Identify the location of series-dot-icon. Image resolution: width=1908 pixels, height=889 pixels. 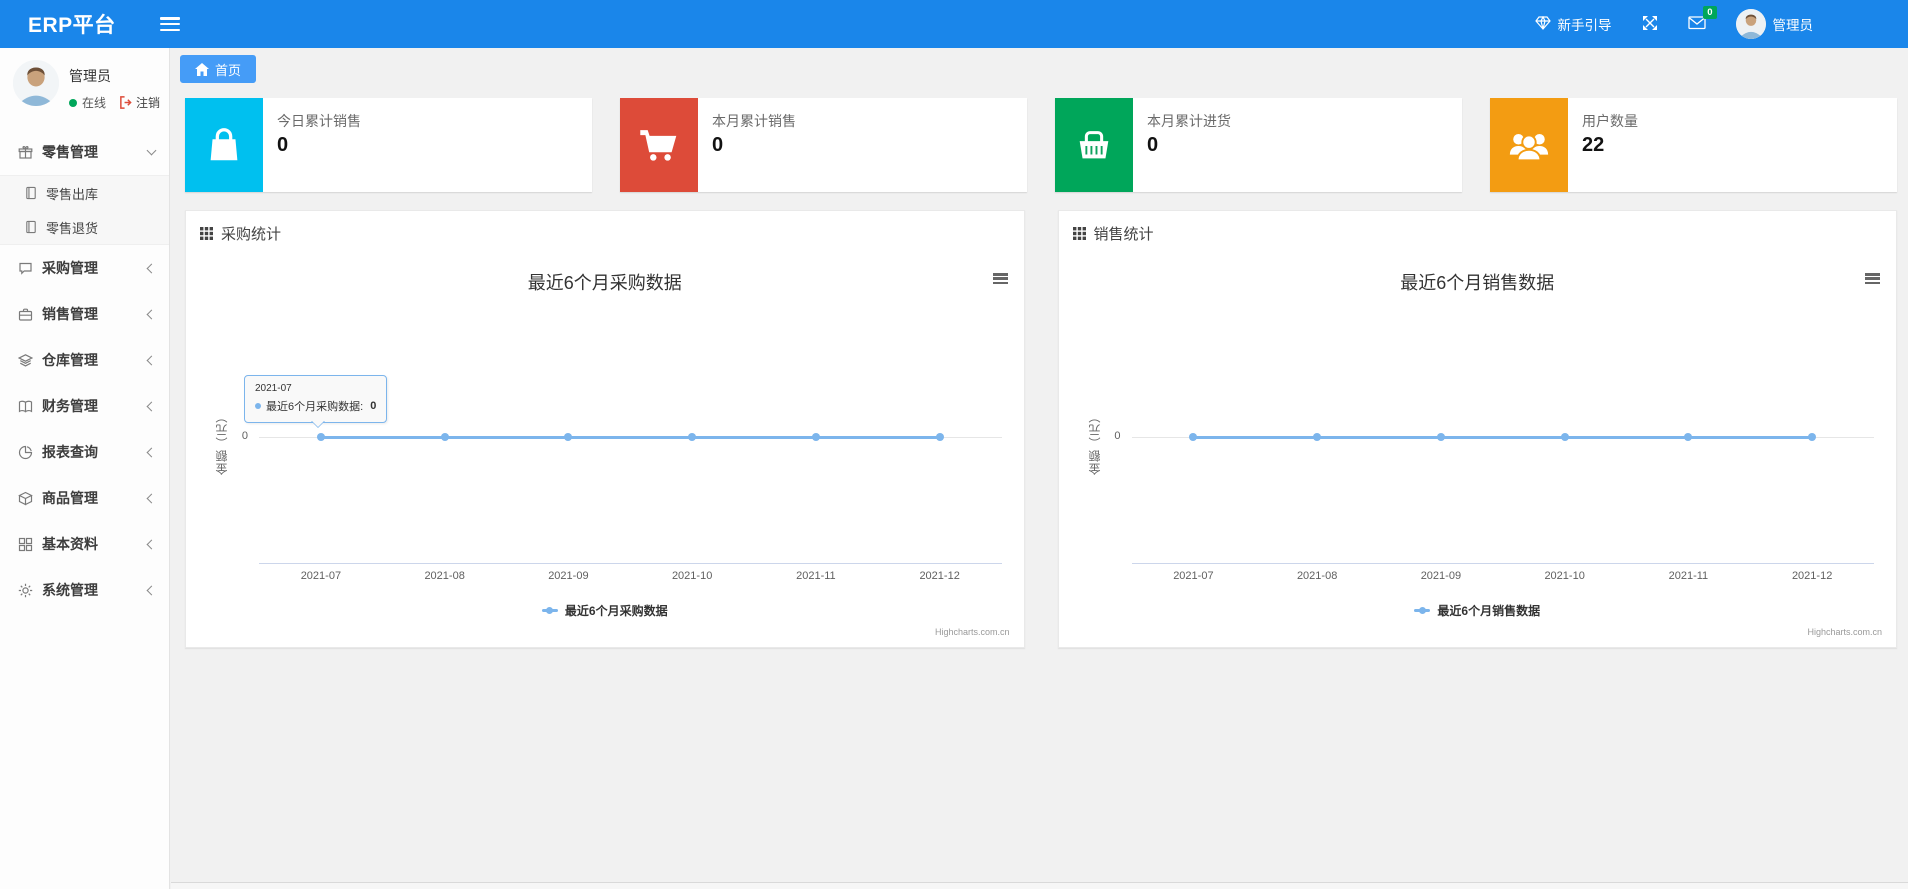
(258, 406).